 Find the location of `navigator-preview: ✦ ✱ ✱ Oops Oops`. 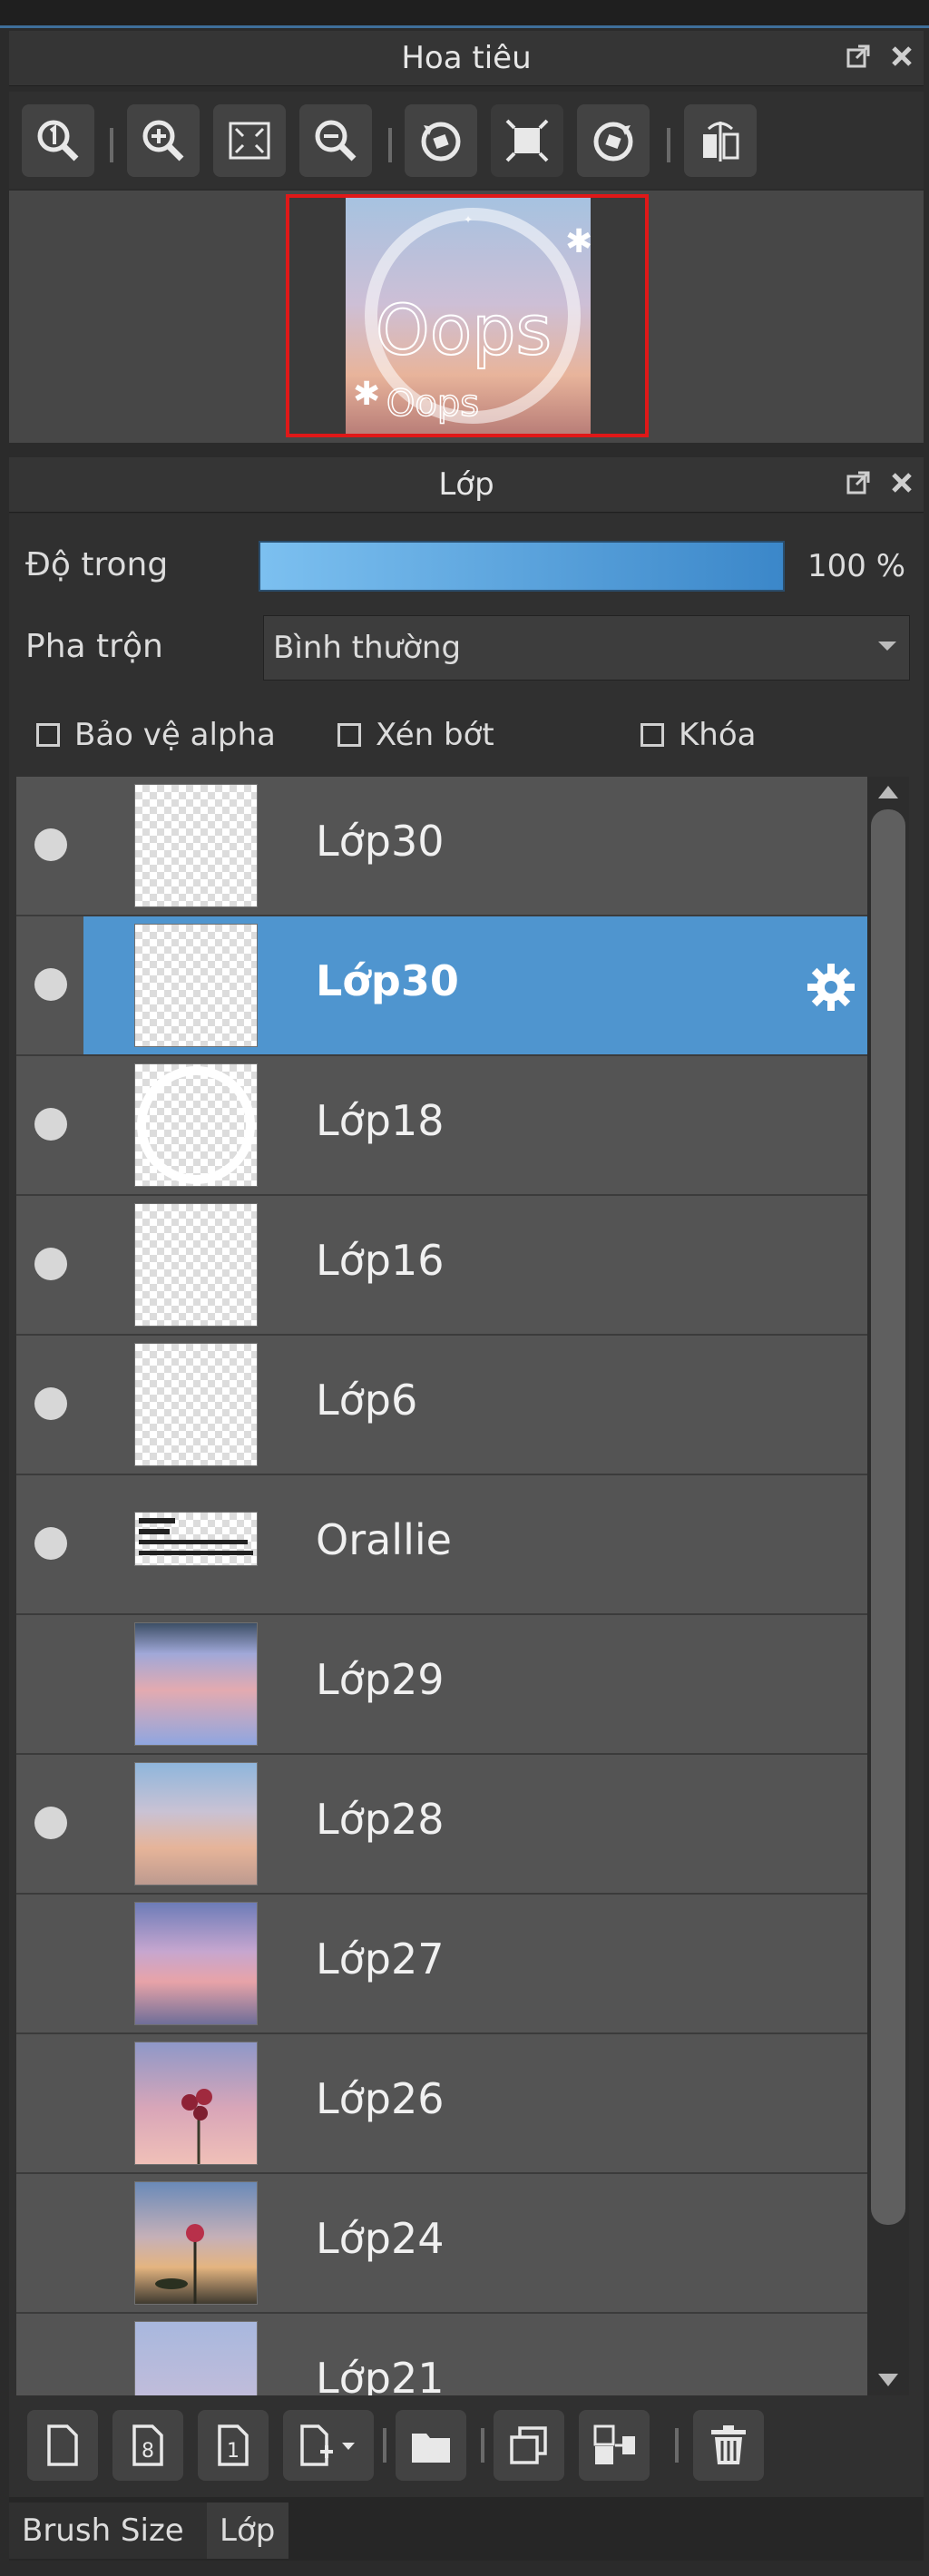

navigator-preview: ✦ ✱ ✱ Oops Oops is located at coordinates (466, 317).